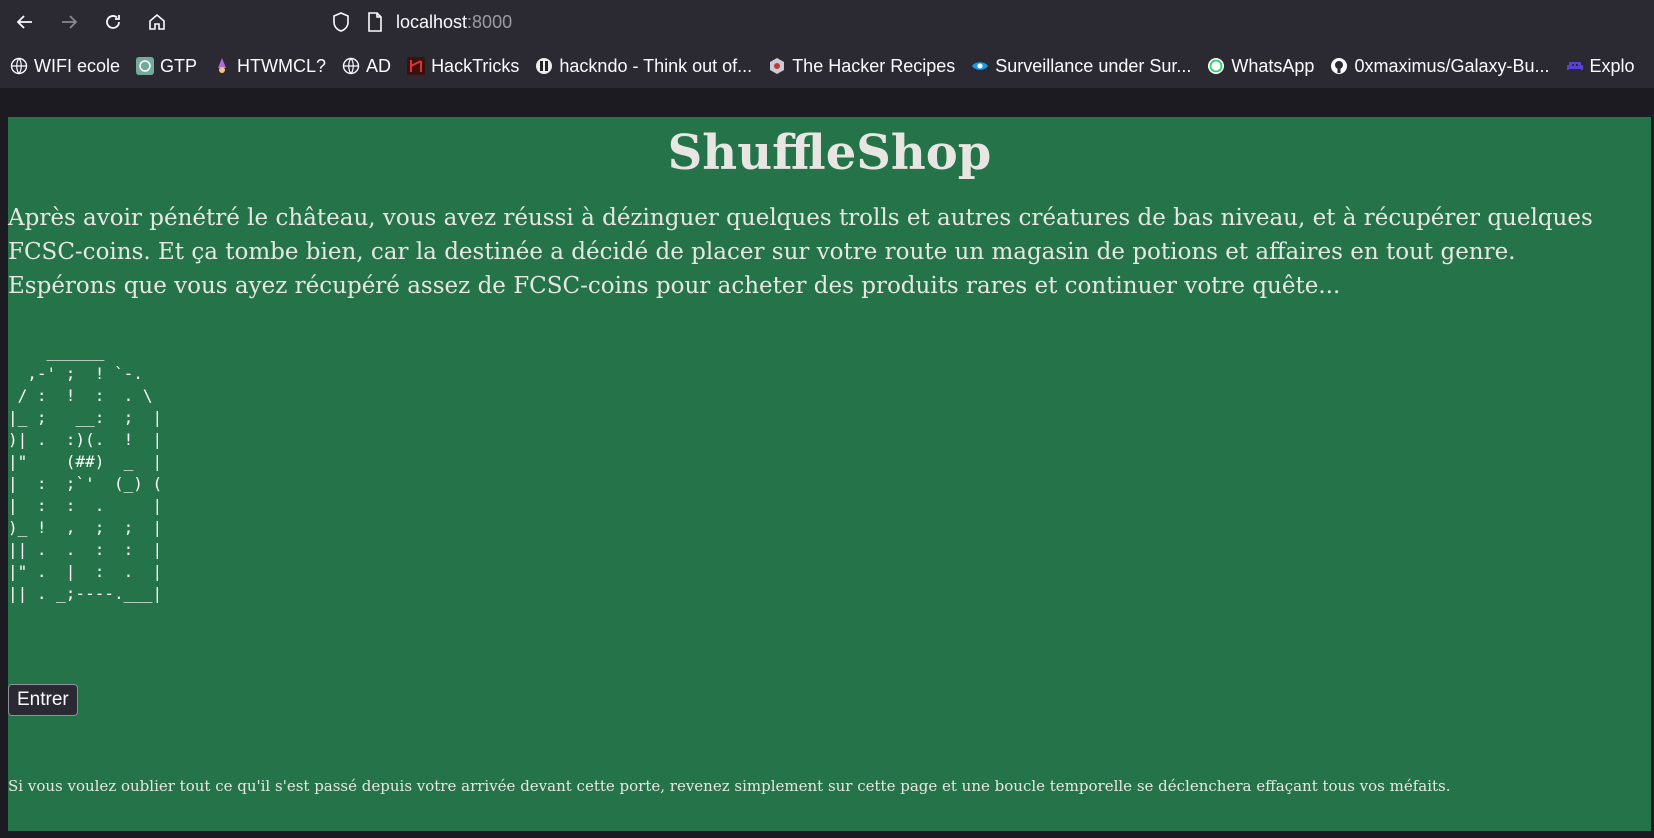 Image resolution: width=1654 pixels, height=838 pixels. I want to click on tracking-protection-shield-icon, so click(341, 22).